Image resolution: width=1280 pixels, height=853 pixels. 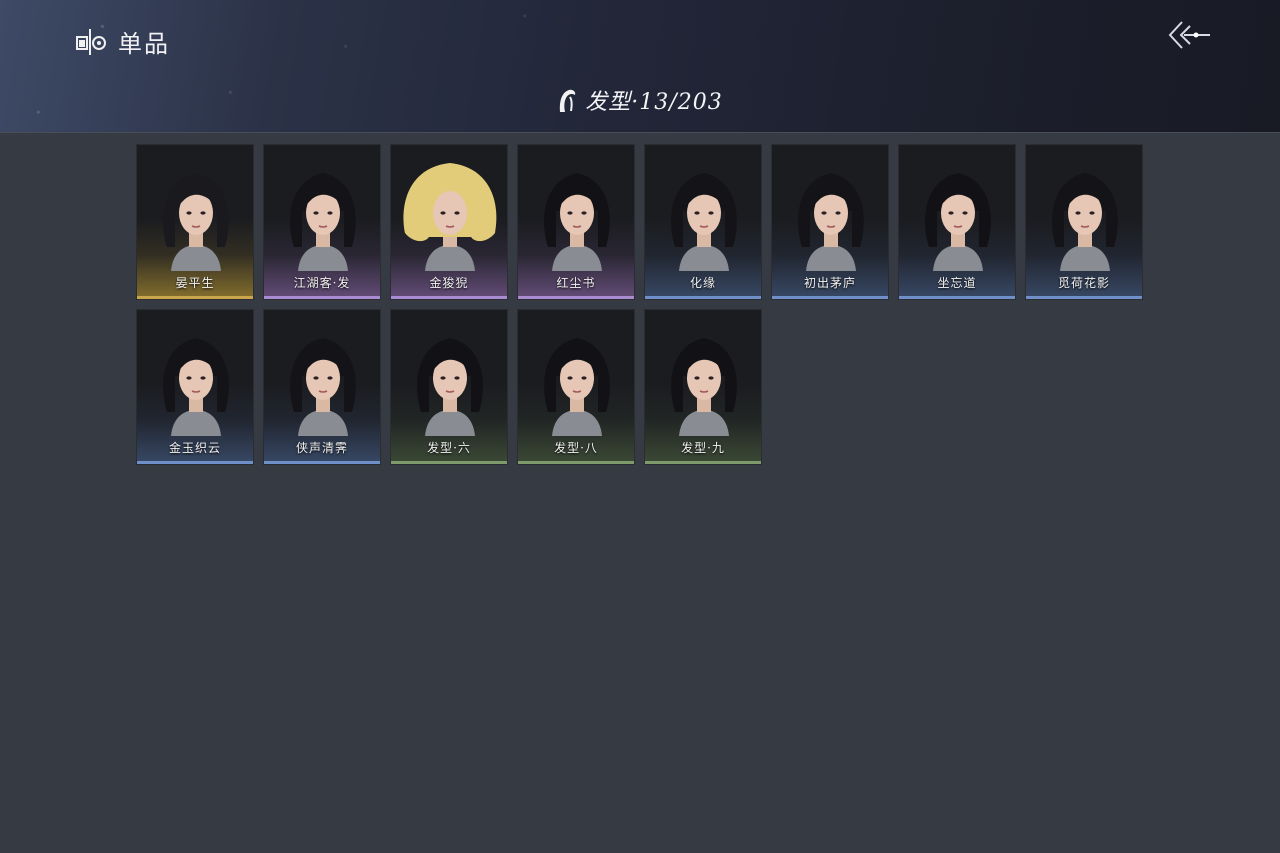 I want to click on shop-title-label: 单品, so click(x=144, y=44).